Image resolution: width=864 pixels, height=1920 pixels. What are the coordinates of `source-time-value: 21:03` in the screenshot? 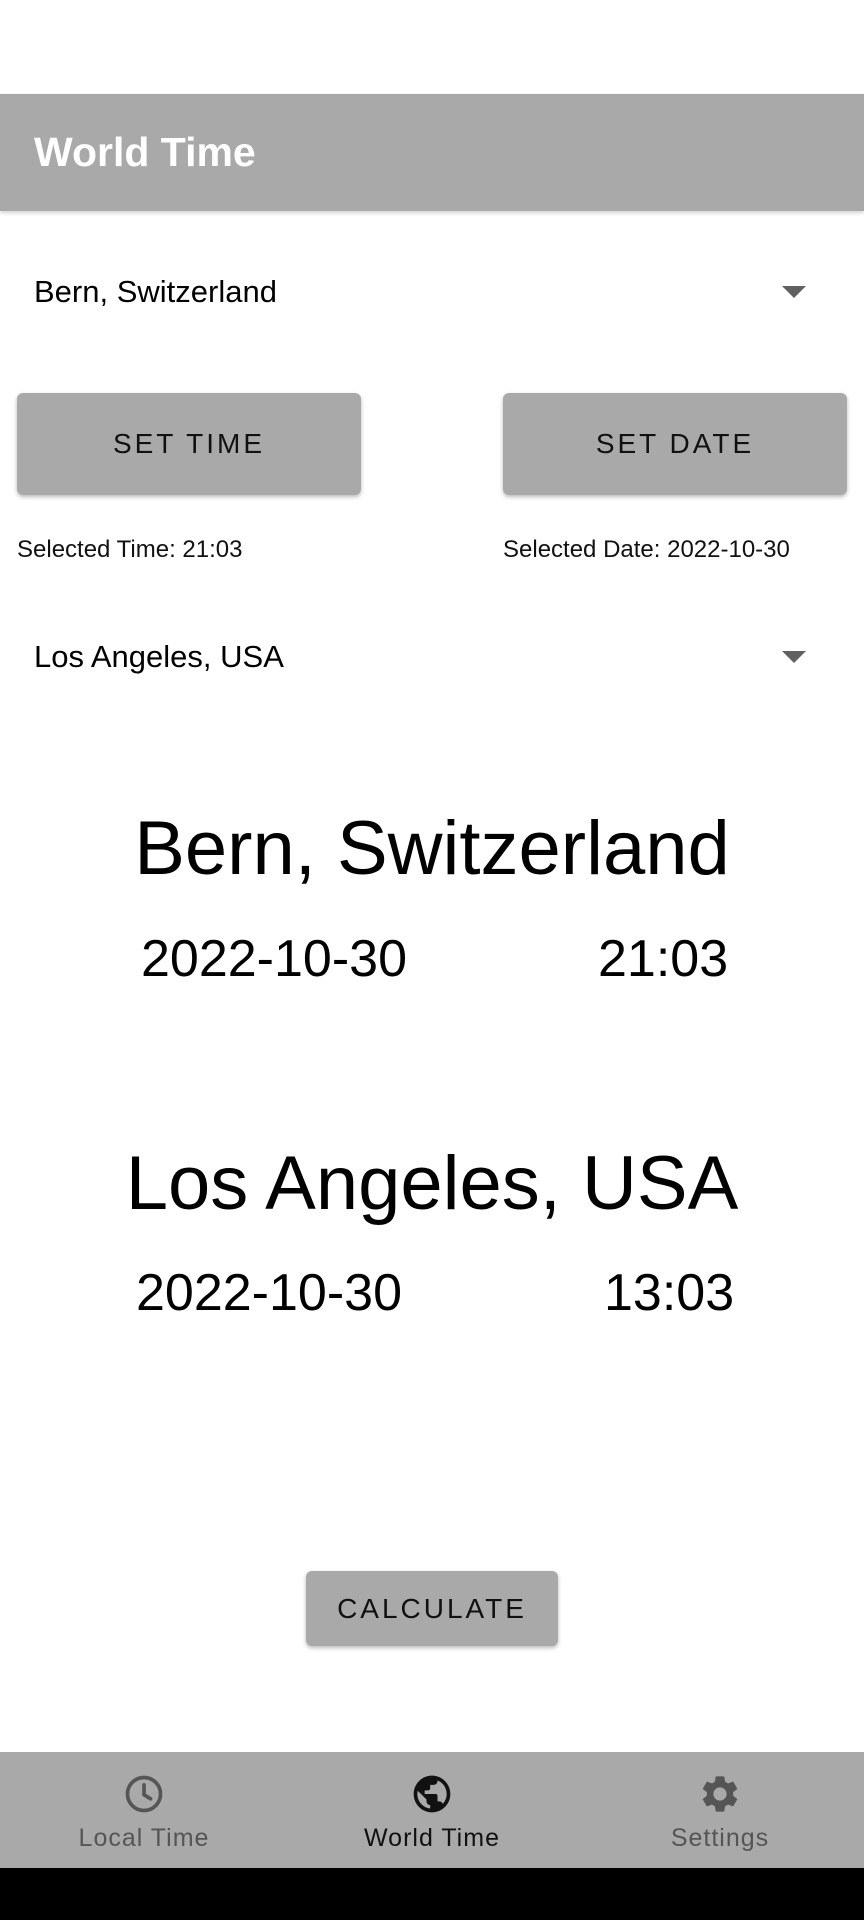 It's located at (663, 959).